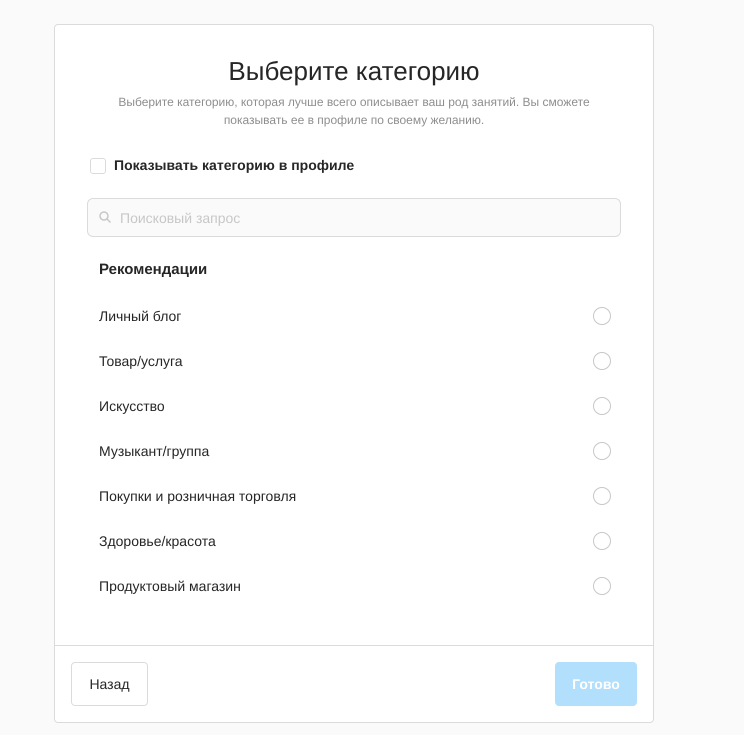 This screenshot has height=735, width=744. Describe the element at coordinates (354, 111) in the screenshot. I see `dialog-description: Выберите категорию, которая лучше всего описывает ваш род занятий. Вы сможете показывать ее в профиле по своему желанию.` at that location.